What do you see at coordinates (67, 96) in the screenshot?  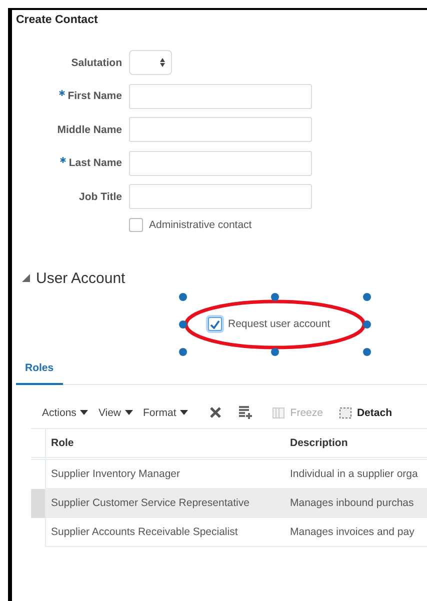 I see `field-label: First Name` at bounding box center [67, 96].